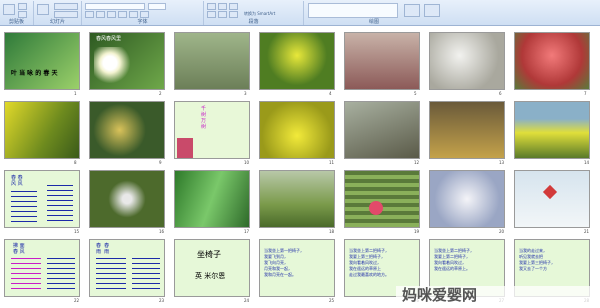 The image size is (600, 308). I want to click on slide-number: 16, so click(162, 231).